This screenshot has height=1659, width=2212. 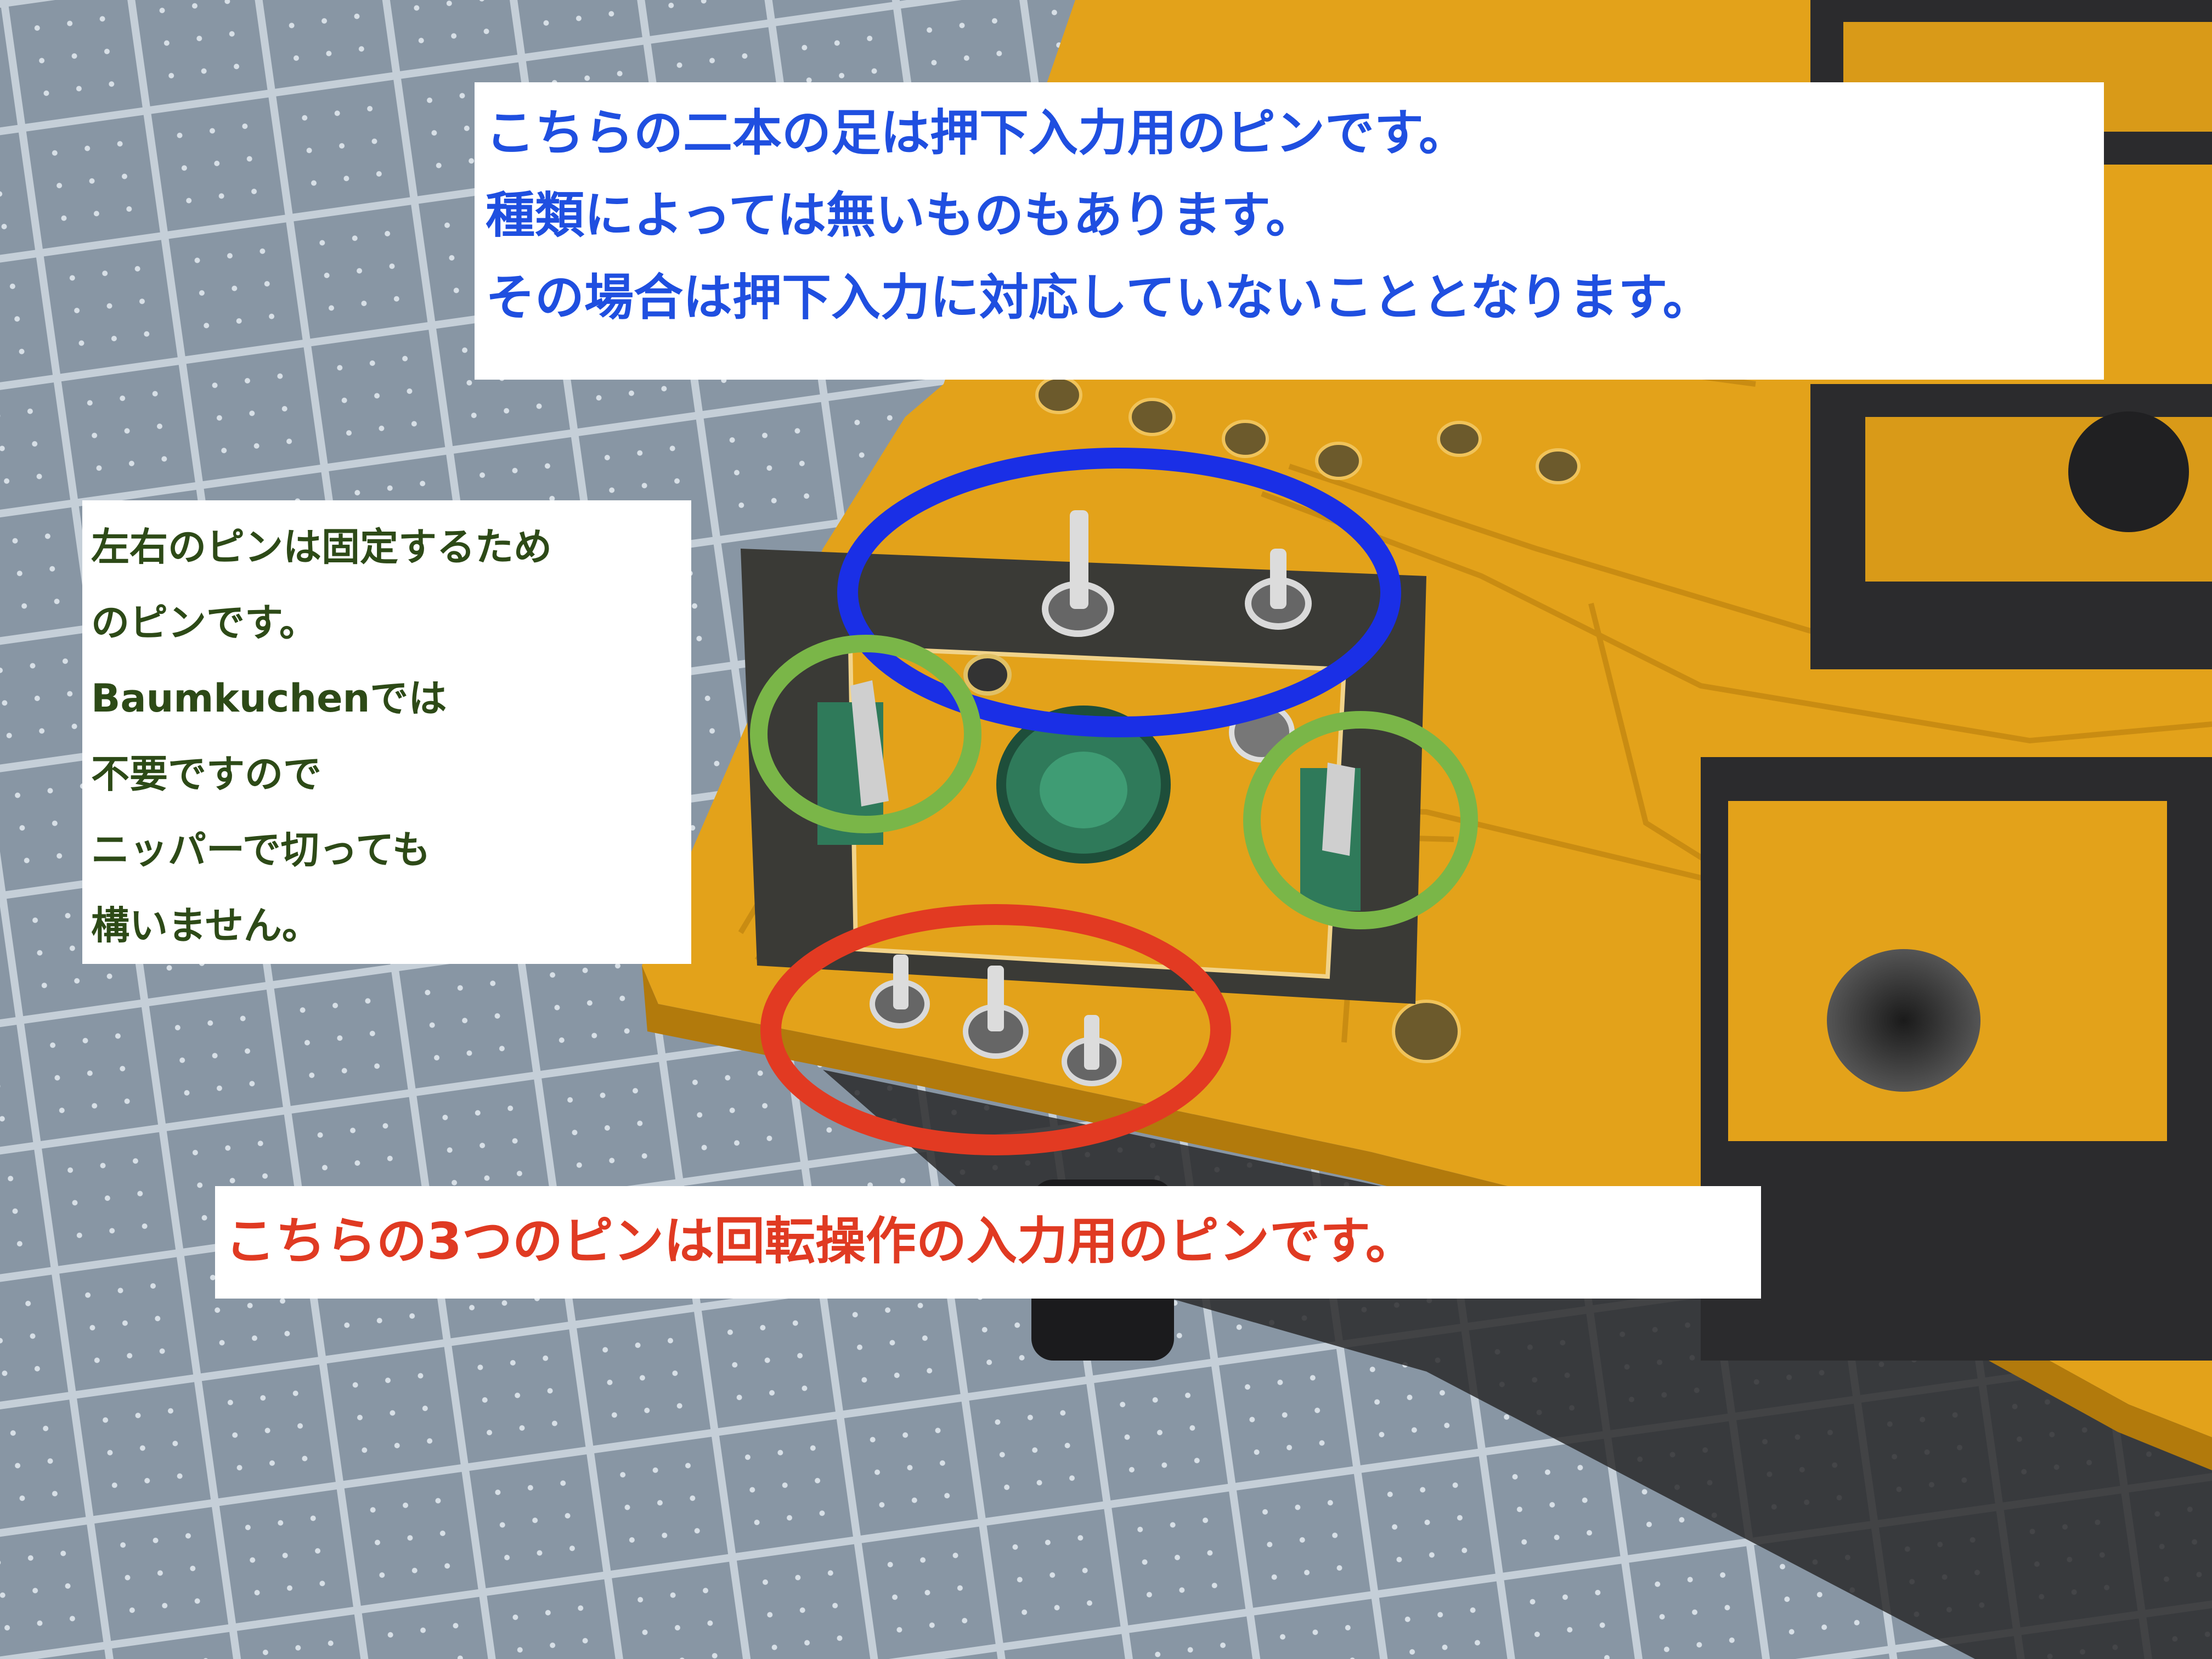 I want to click on push-pins-caption-line: 種類によっては無いものもあります。, so click(x=900, y=216).